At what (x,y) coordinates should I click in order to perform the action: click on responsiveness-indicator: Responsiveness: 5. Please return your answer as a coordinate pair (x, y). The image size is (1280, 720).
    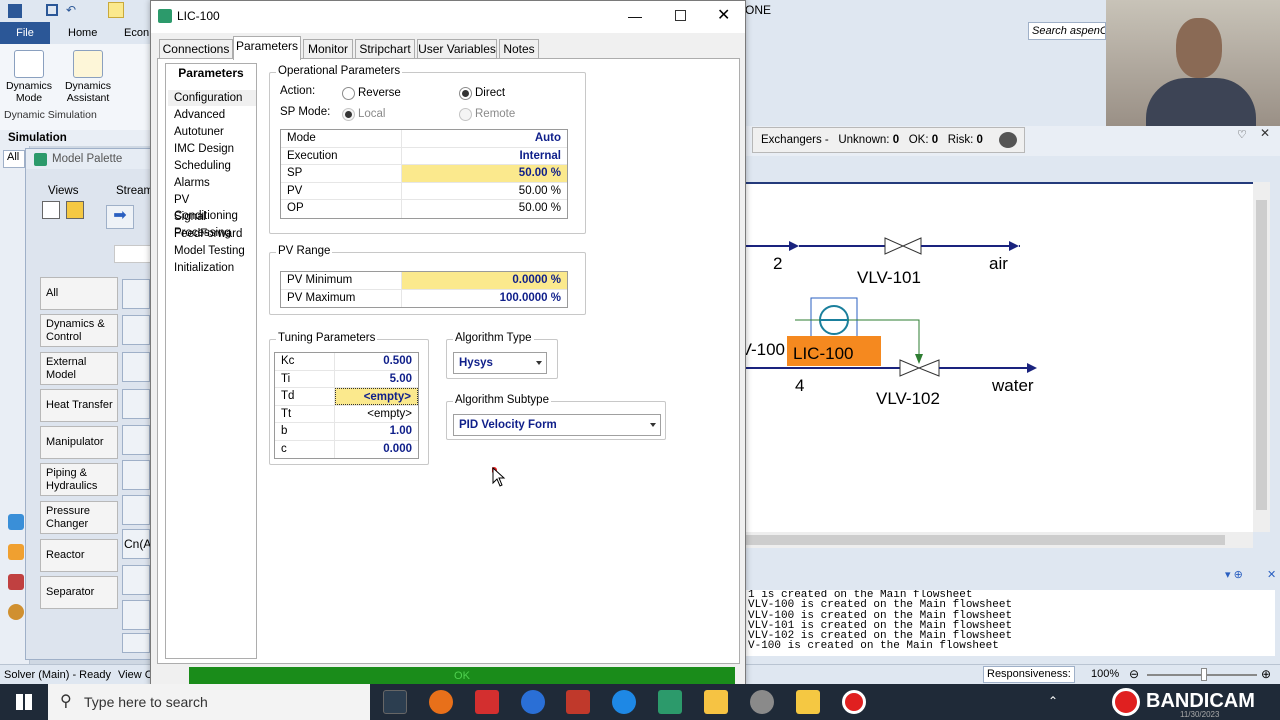
    Looking at the image, I should click on (1029, 680).